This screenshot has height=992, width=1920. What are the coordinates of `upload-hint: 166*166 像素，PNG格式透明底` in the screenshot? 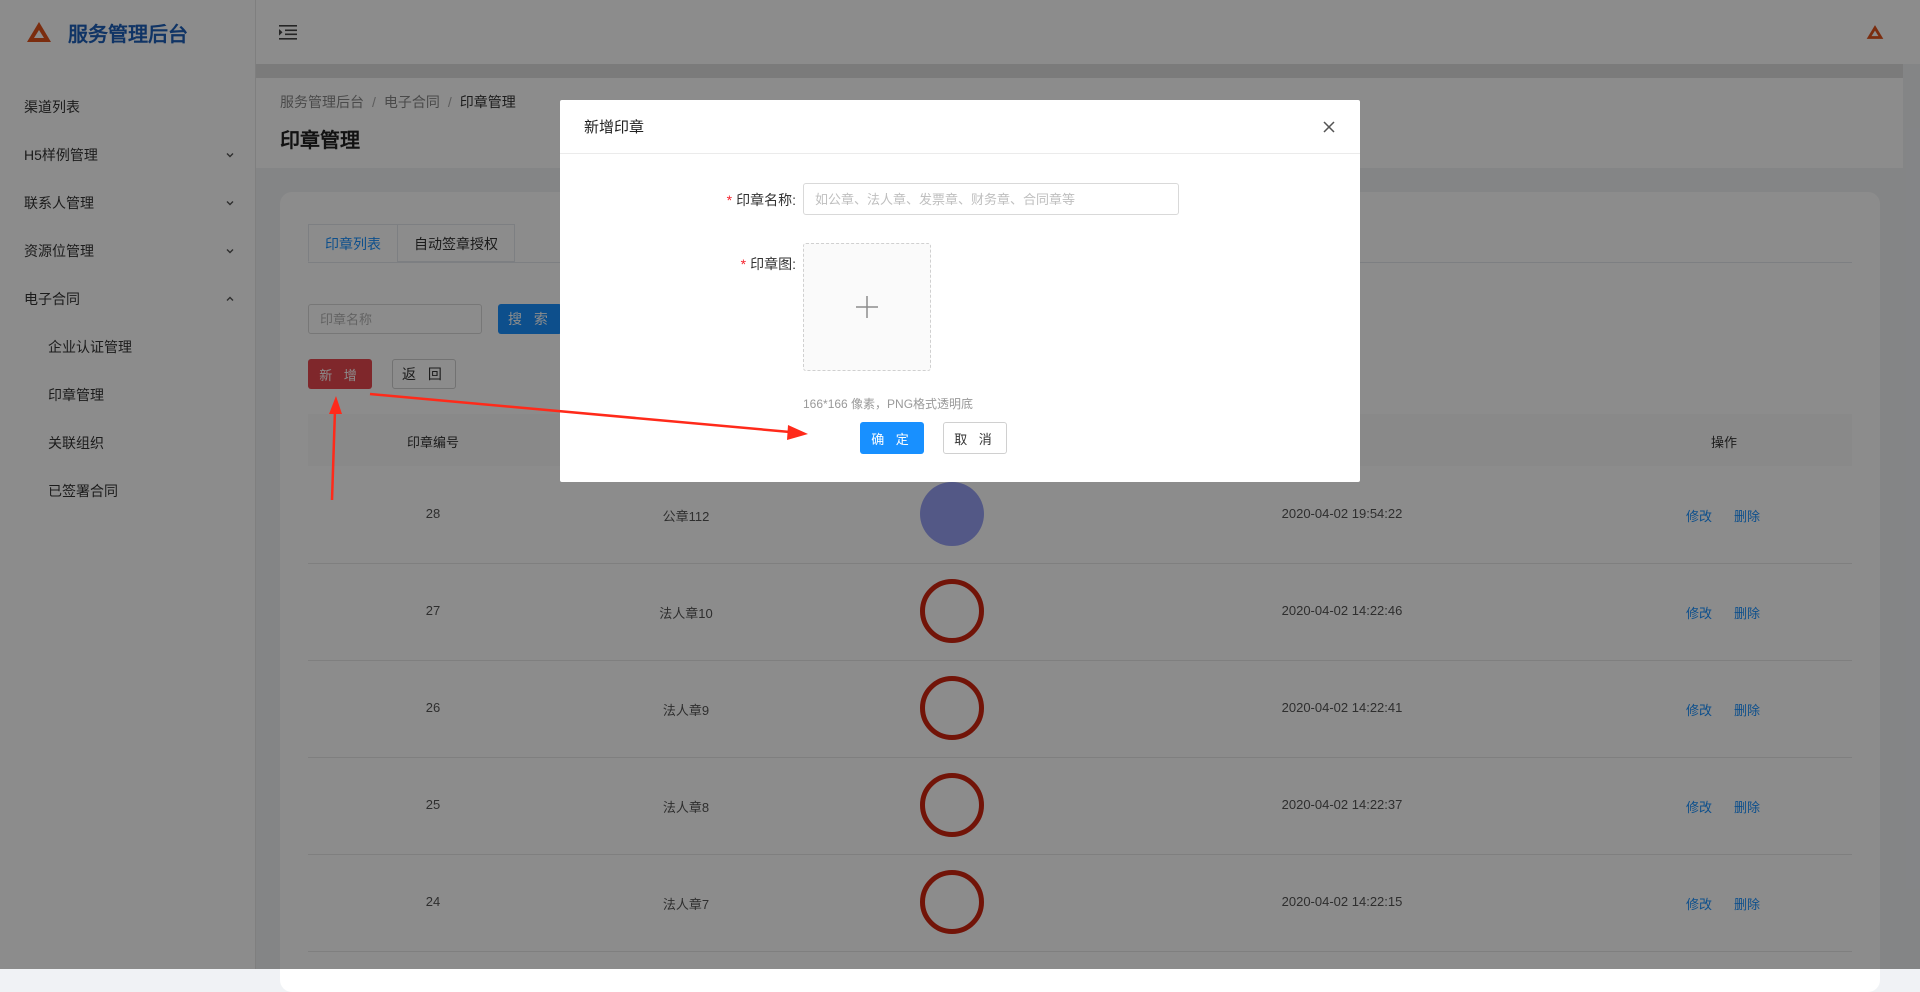 It's located at (888, 404).